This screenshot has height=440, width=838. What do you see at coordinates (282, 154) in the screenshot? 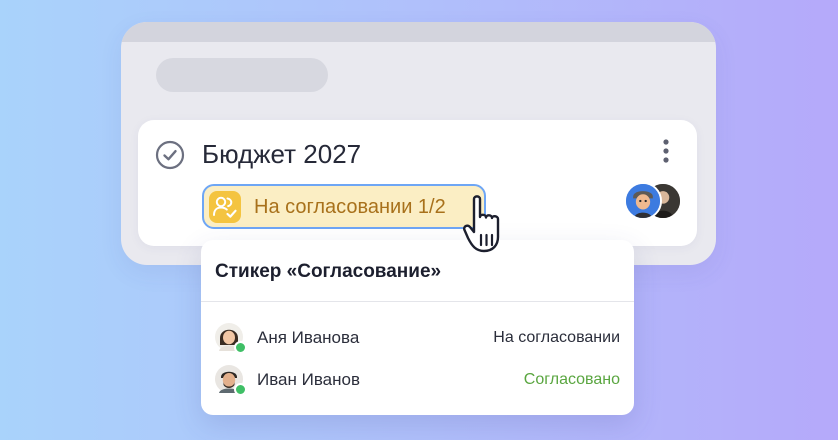
I see `task-title: Бюджет 2027` at bounding box center [282, 154].